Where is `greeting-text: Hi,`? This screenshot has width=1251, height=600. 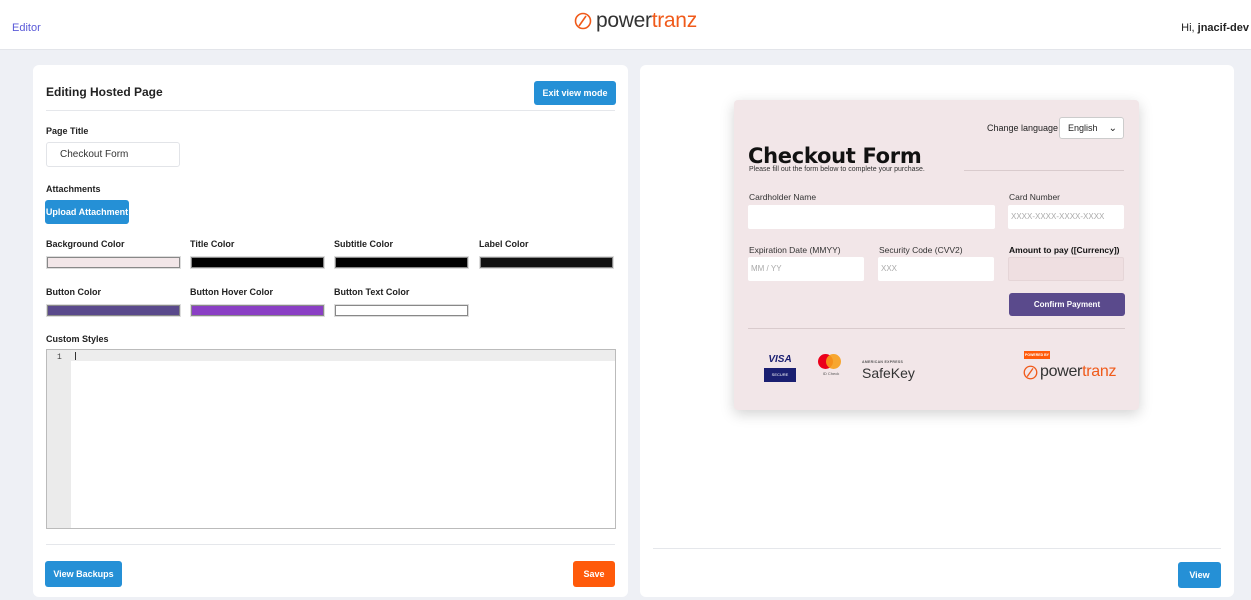 greeting-text: Hi, is located at coordinates (1189, 28).